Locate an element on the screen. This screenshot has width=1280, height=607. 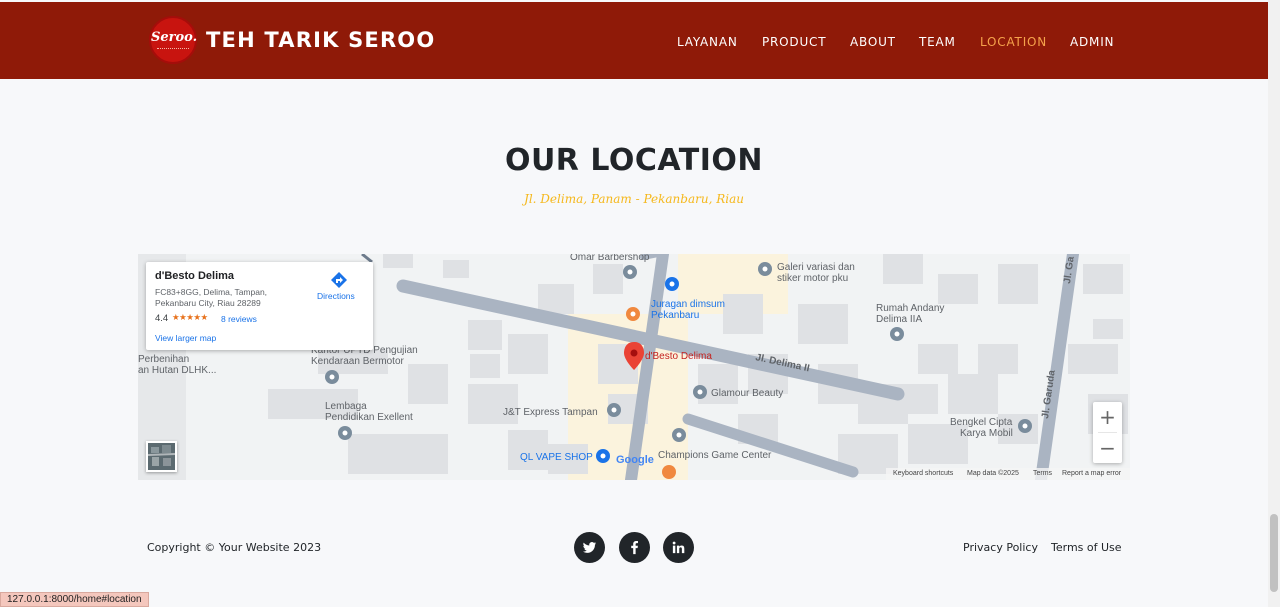
report-map-error-link: Report a map error is located at coordinates (1091, 473).